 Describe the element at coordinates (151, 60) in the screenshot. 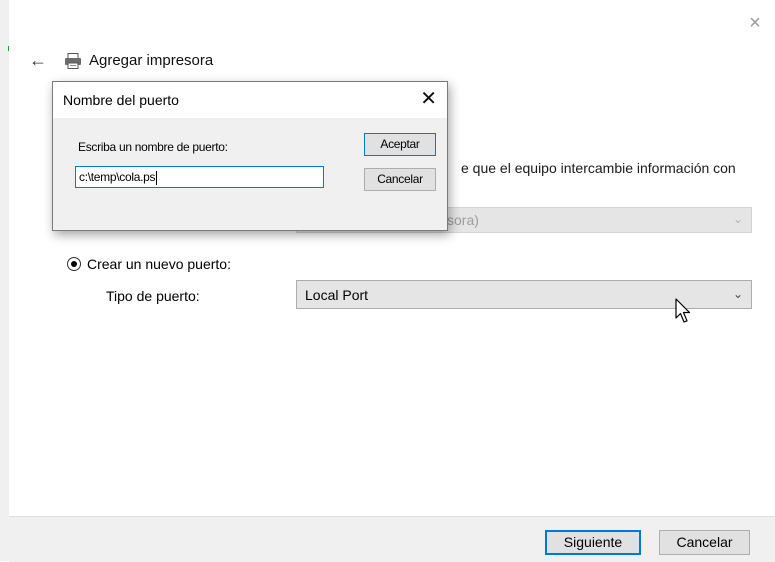

I see `wizard-title: Agregar impresora` at that location.